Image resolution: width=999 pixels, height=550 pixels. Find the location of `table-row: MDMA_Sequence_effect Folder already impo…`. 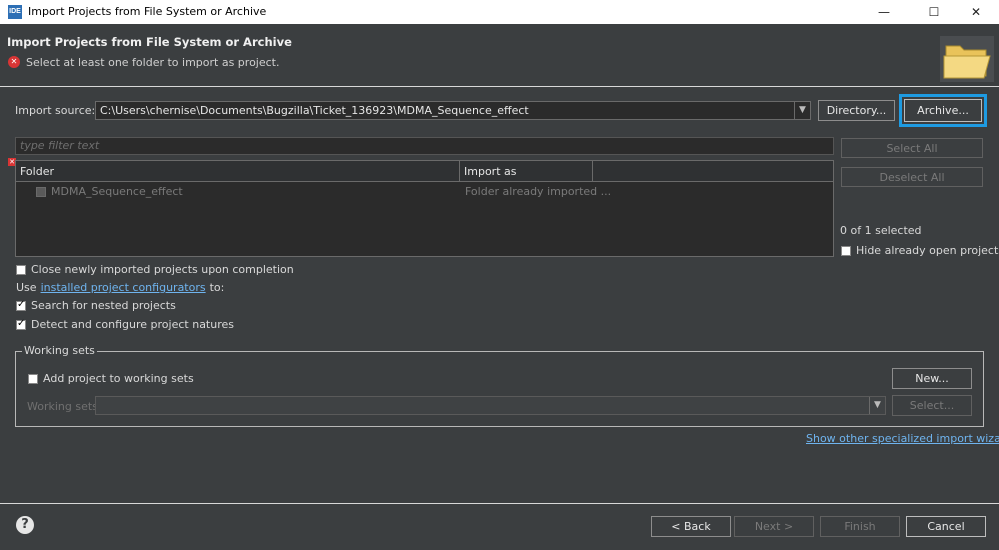

table-row: MDMA_Sequence_effect Folder already impo… is located at coordinates (424, 192).